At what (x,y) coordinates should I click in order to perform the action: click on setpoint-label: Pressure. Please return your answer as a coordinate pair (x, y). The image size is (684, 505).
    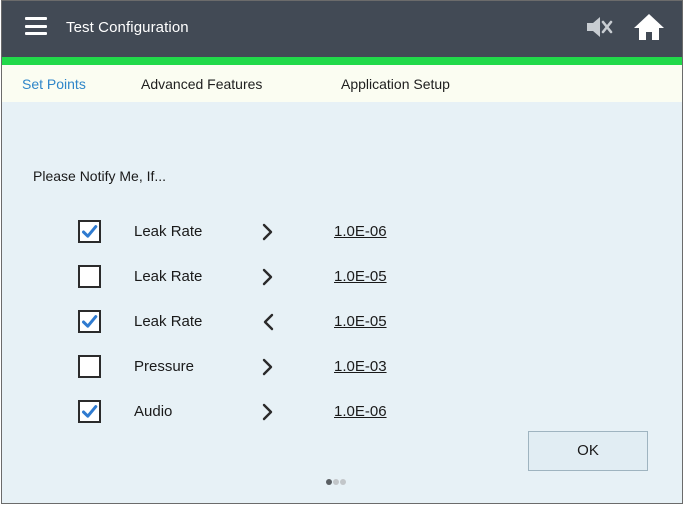
    Looking at the image, I should click on (164, 366).